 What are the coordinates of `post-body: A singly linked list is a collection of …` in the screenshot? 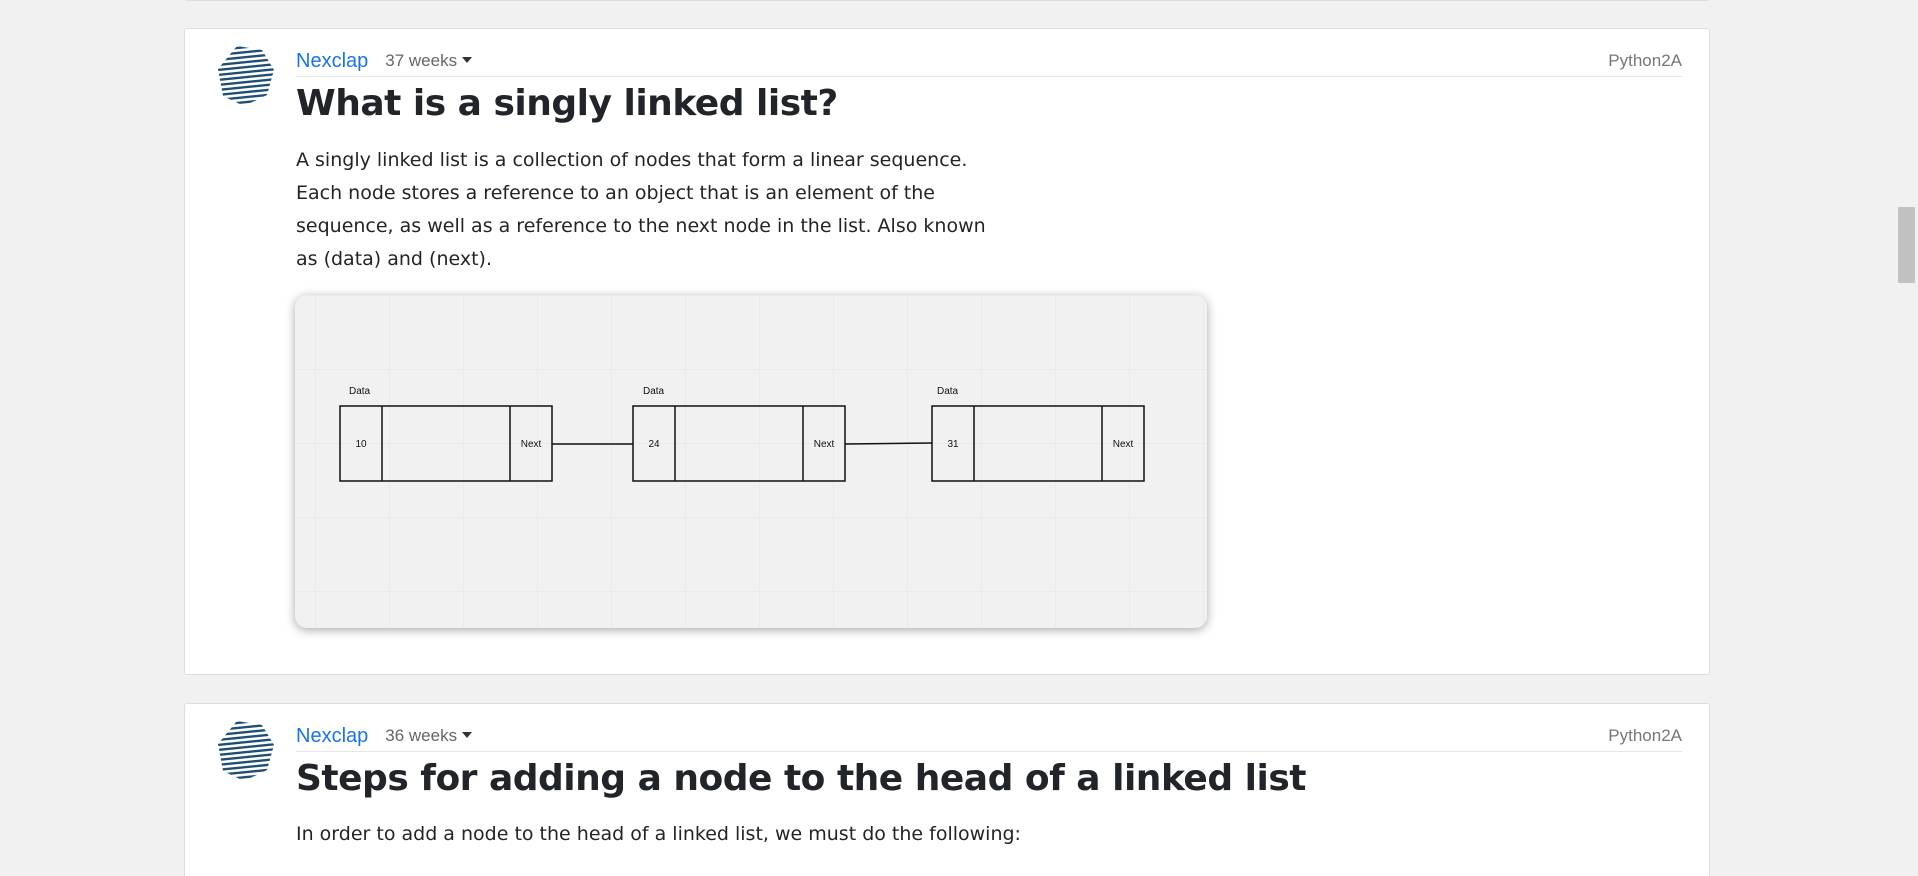 It's located at (641, 209).